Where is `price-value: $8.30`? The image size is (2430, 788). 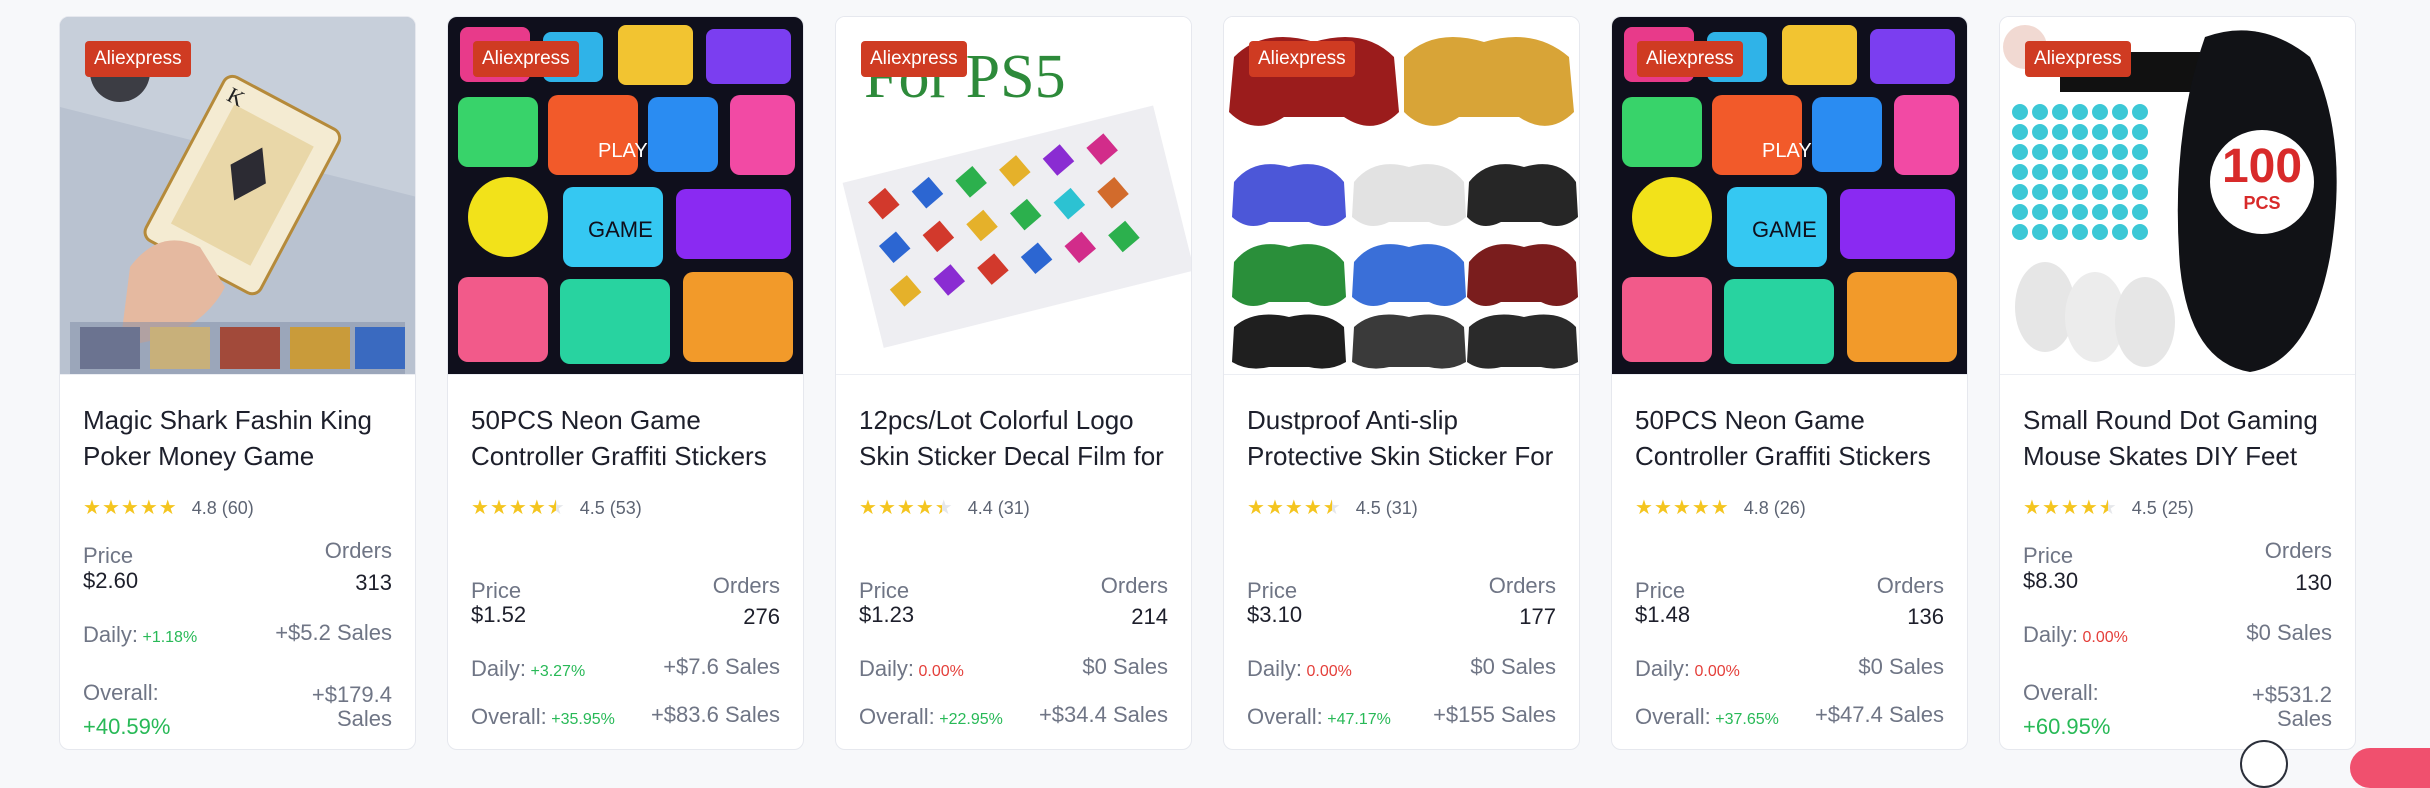 price-value: $8.30 is located at coordinates (2051, 580).